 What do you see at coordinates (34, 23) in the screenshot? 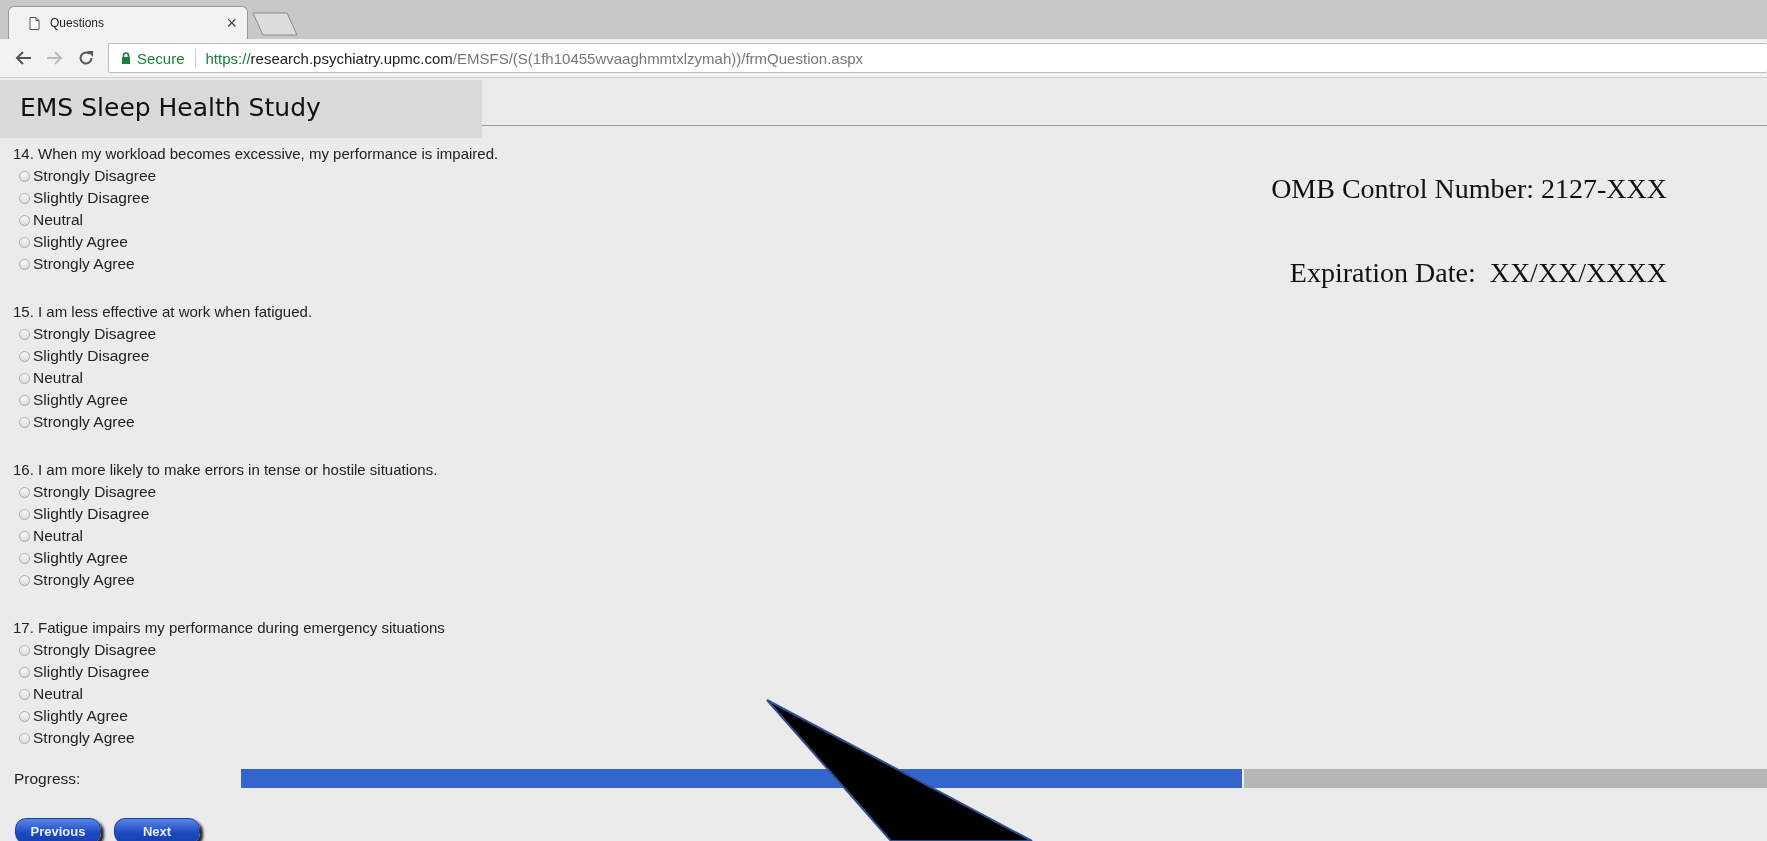
I see `page-icon` at bounding box center [34, 23].